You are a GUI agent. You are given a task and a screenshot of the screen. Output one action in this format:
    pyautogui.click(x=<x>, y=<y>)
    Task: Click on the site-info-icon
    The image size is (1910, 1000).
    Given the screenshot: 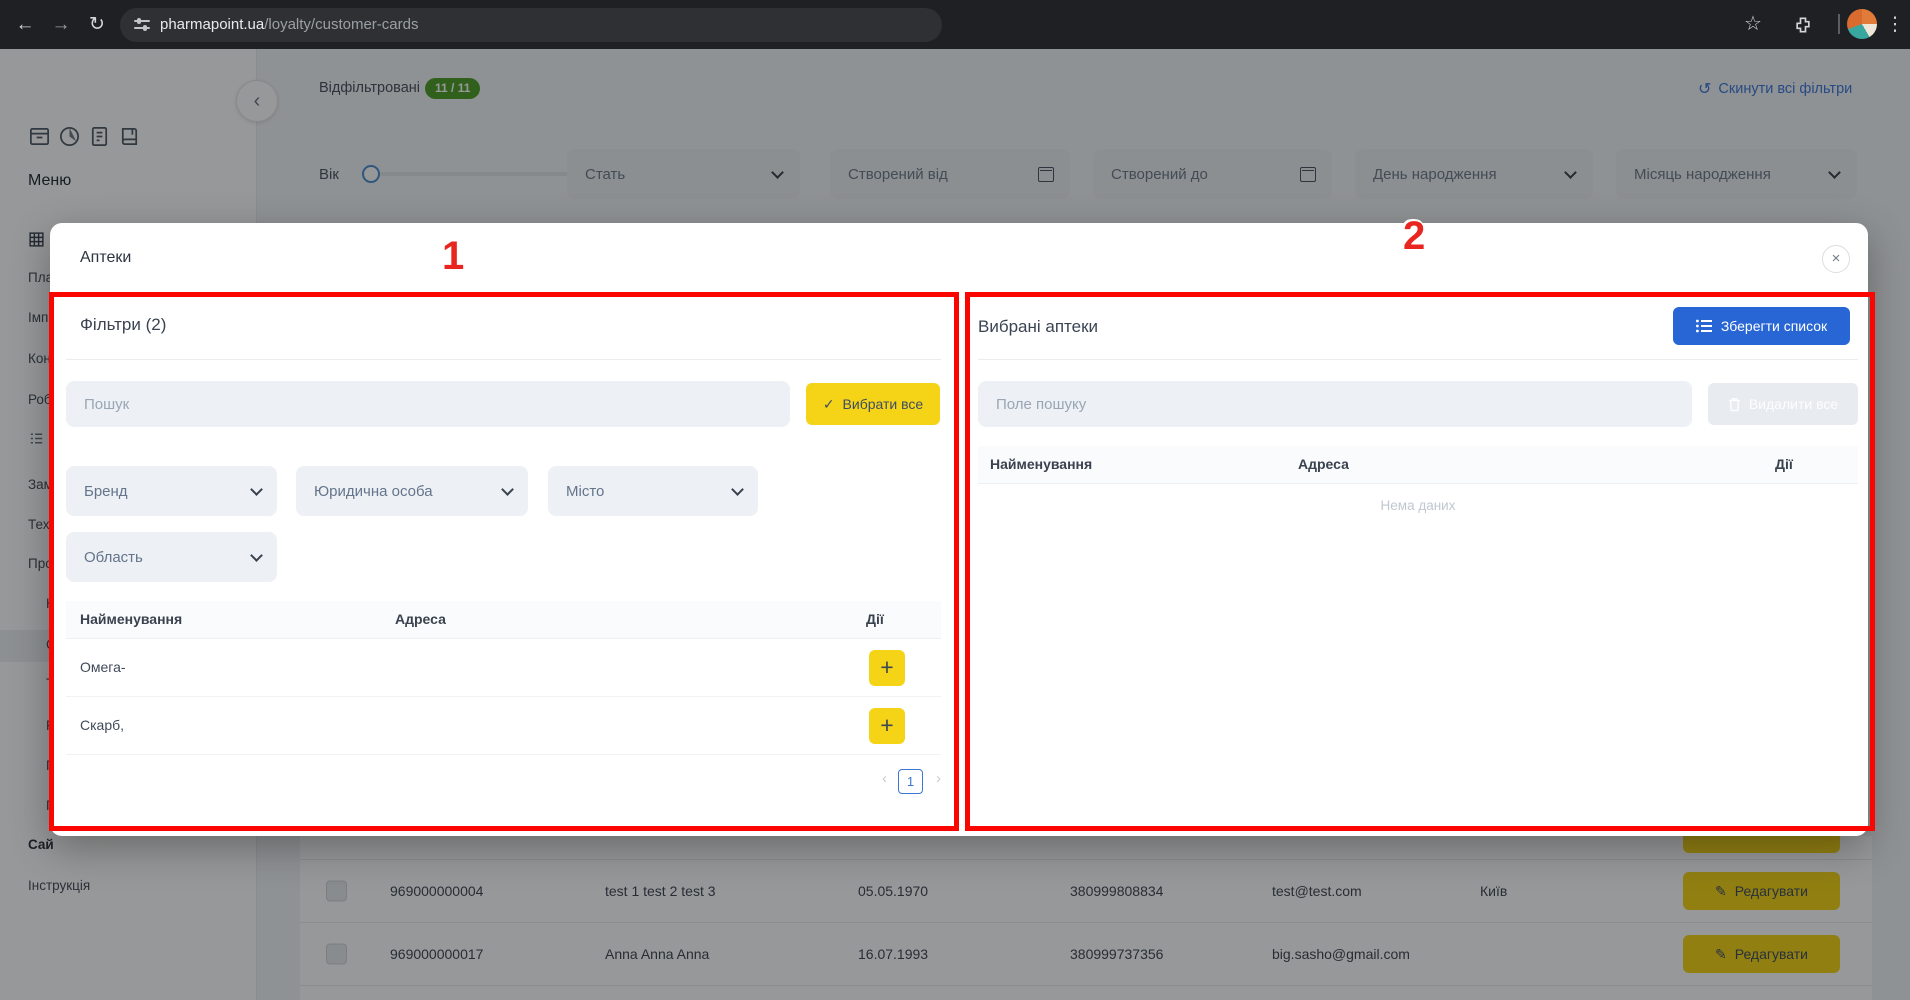 What is the action you would take?
    pyautogui.click(x=142, y=25)
    